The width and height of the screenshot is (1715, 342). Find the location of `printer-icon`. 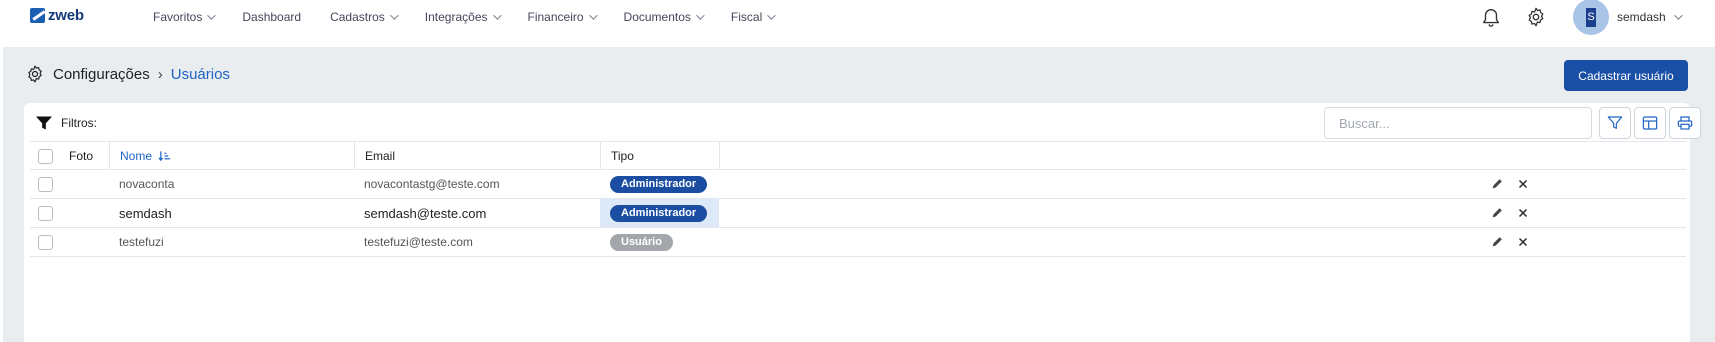

printer-icon is located at coordinates (1685, 123).